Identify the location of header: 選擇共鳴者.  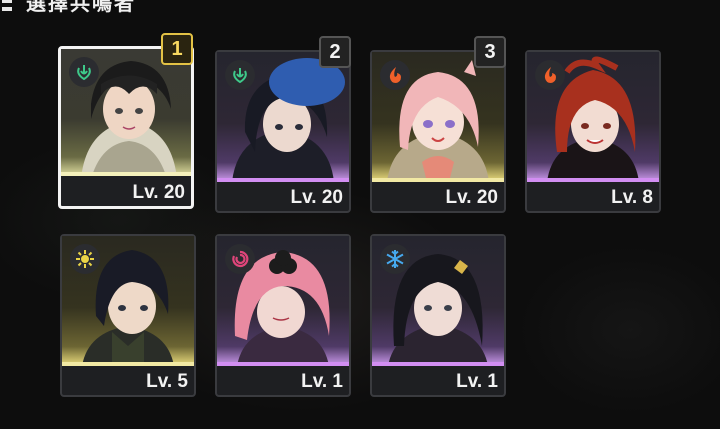
(68, 8).